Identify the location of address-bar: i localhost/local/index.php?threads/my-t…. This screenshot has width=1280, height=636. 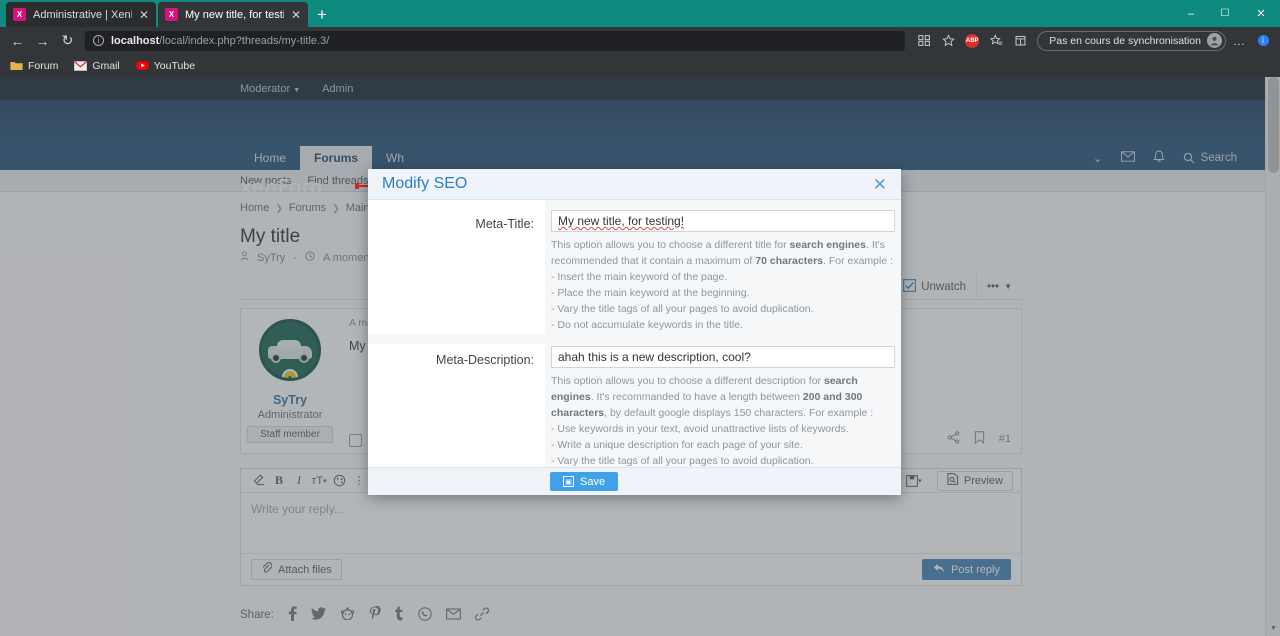
(495, 40).